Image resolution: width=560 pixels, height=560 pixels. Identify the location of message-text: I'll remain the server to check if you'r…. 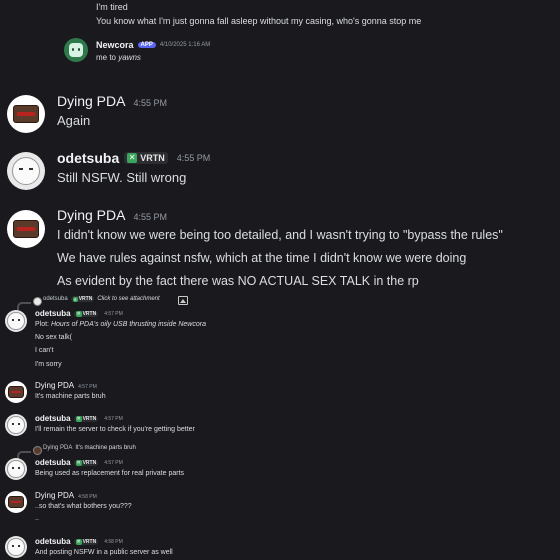
(115, 429).